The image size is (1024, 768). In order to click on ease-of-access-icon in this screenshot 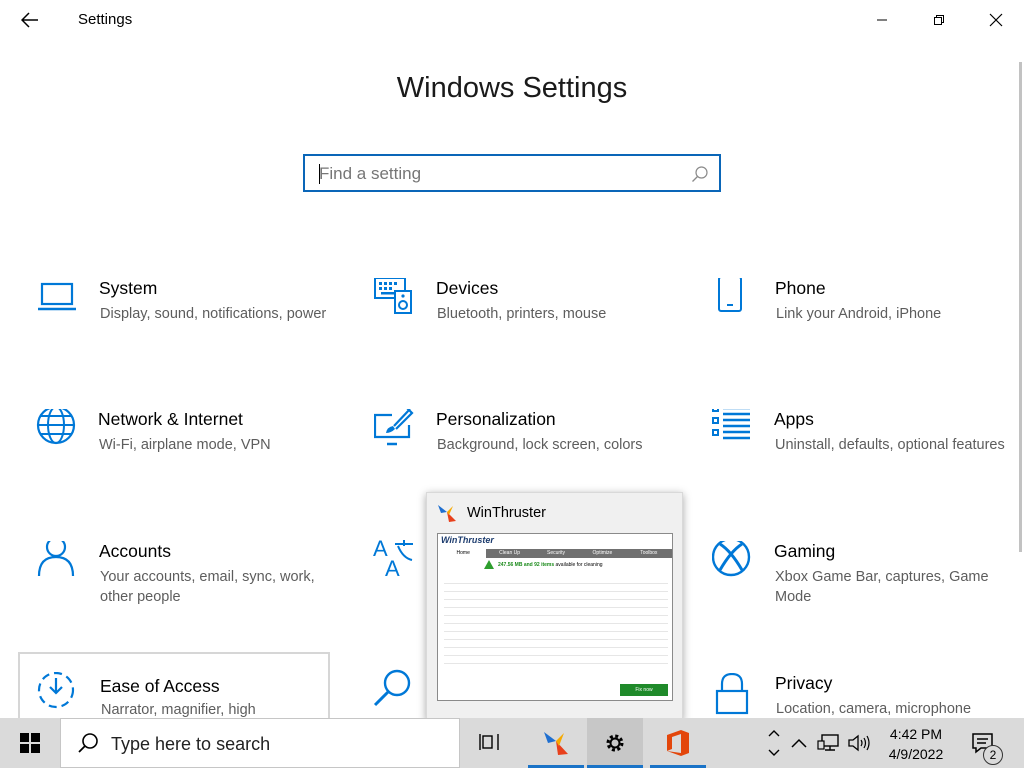, I will do `click(56, 690)`.